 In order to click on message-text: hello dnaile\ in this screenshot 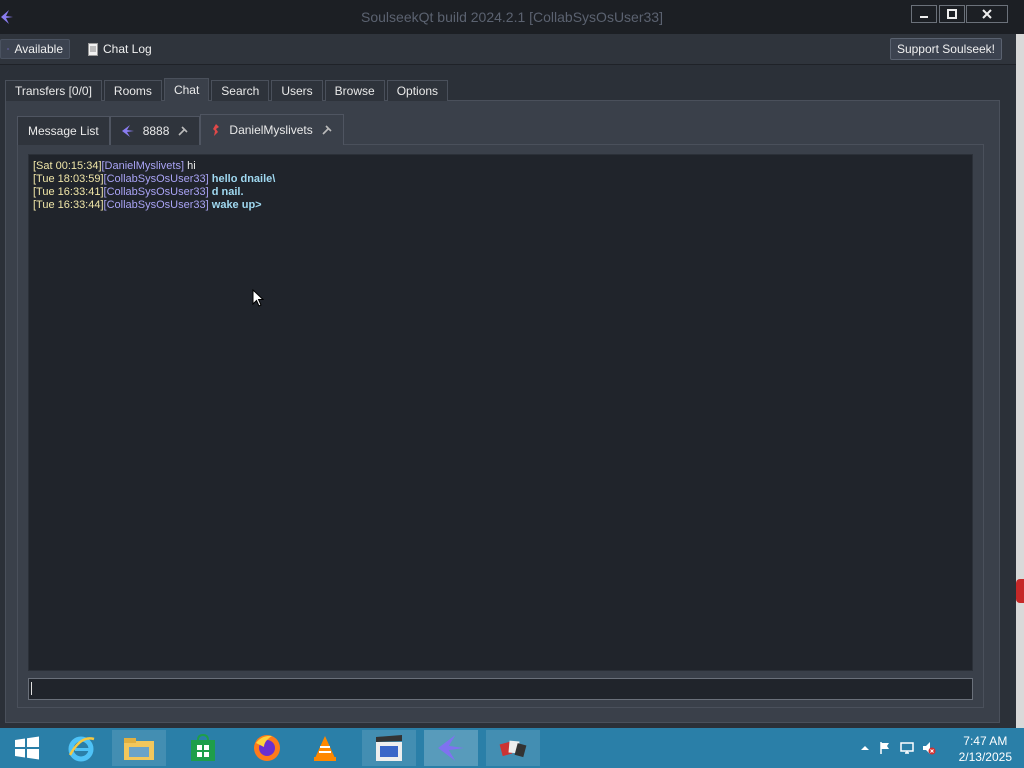, I will do `click(243, 179)`.